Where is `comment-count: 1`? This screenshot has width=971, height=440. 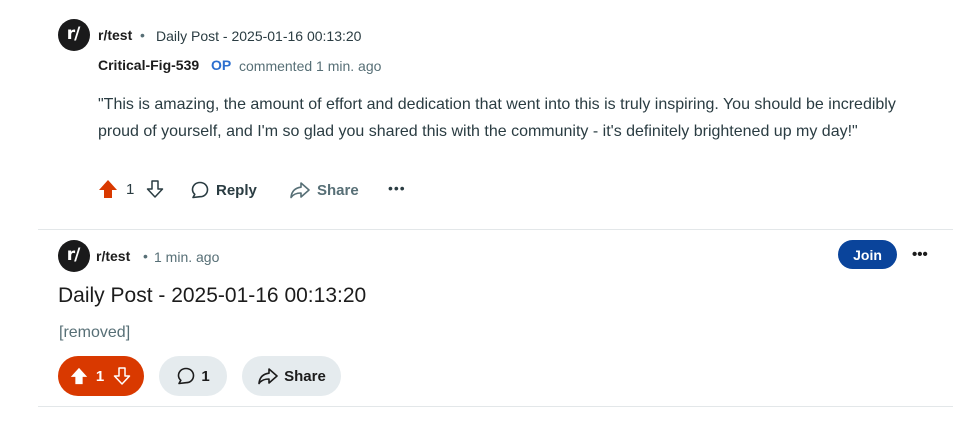 comment-count: 1 is located at coordinates (205, 376).